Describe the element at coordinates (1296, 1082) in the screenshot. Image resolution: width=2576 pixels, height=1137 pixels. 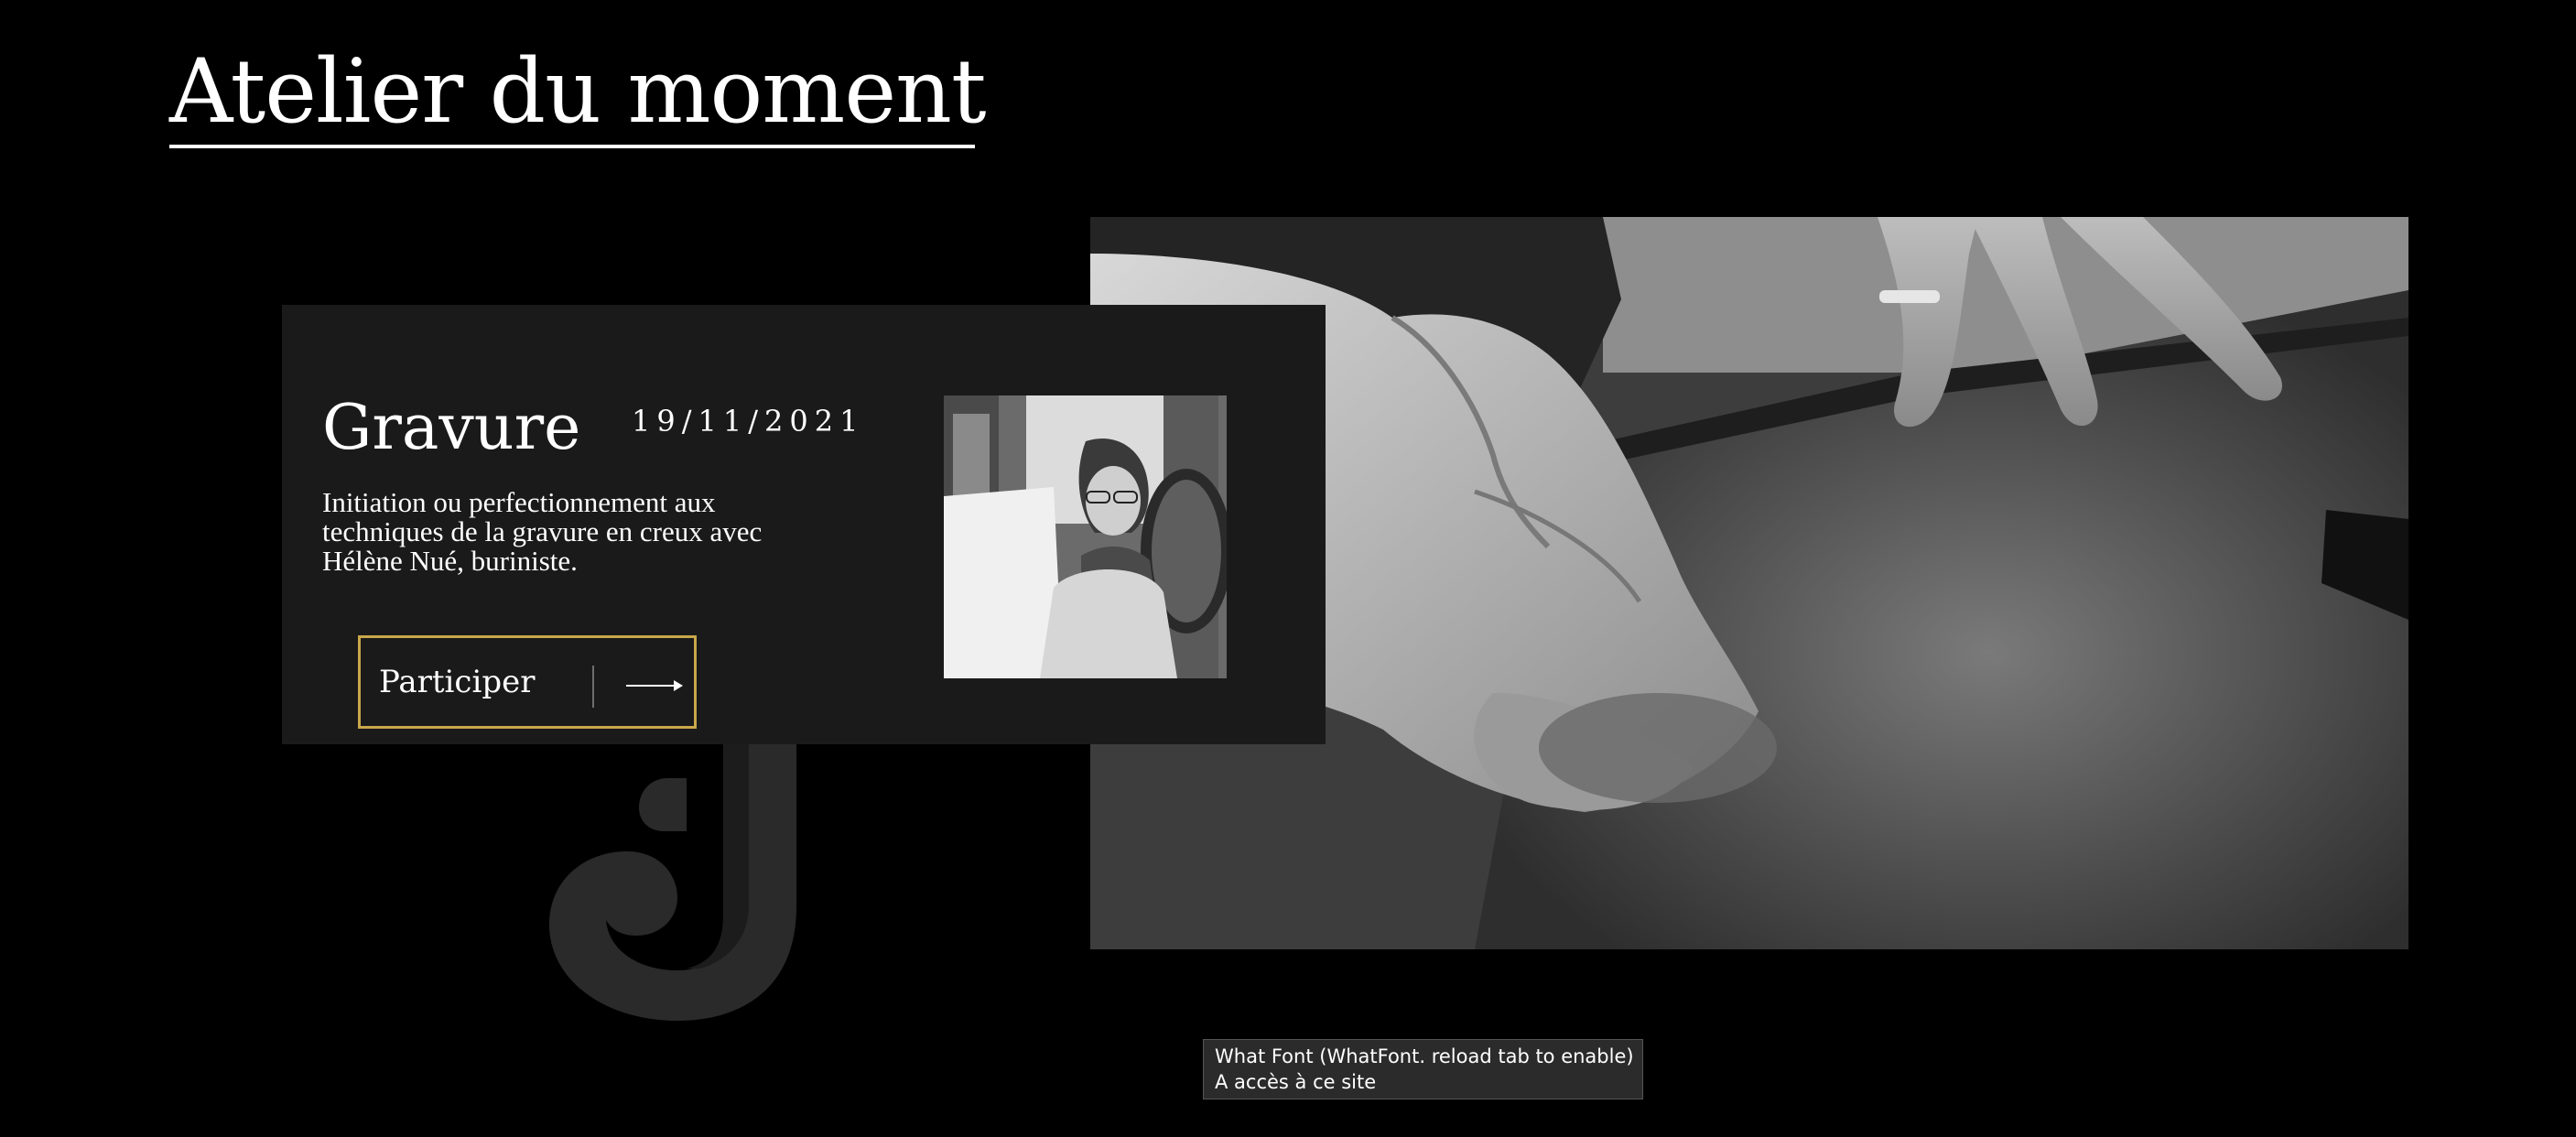
I see `tooltip-line-2: A accès à ce site` at that location.